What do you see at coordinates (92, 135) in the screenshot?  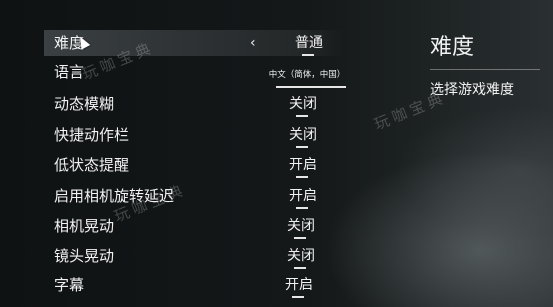 I see `setting-label: 快捷动作栏` at bounding box center [92, 135].